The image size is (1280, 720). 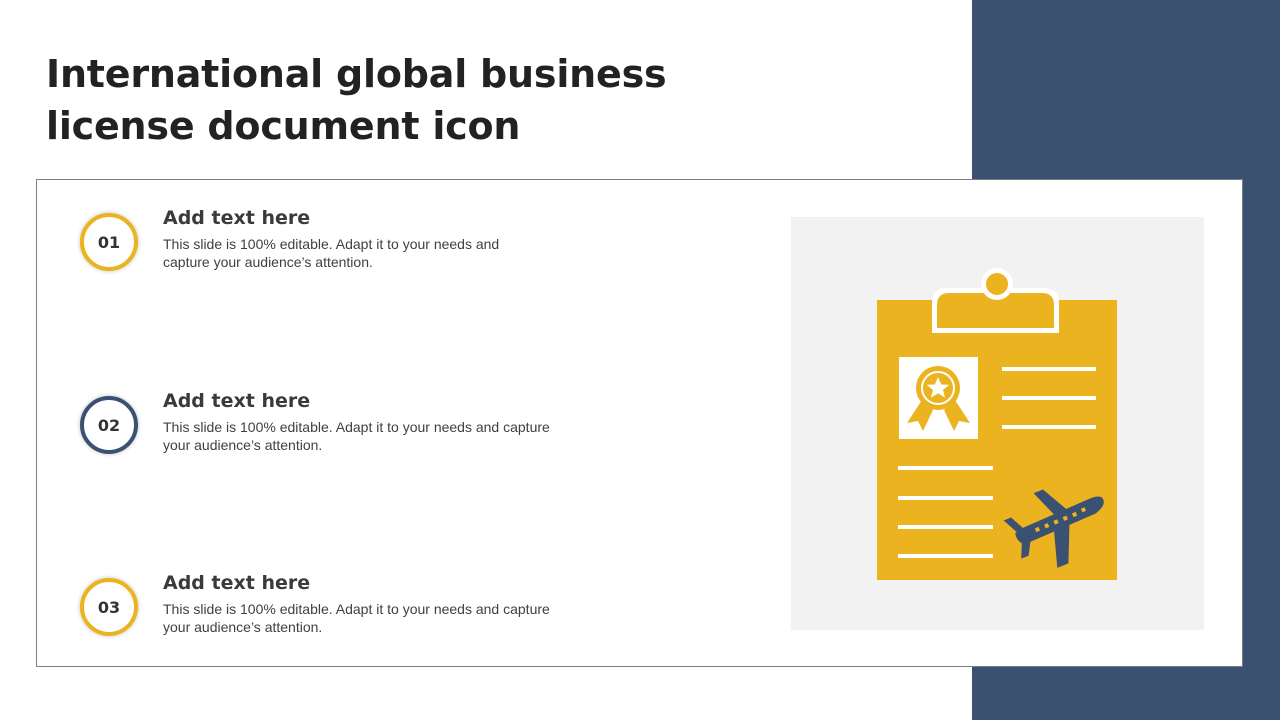 I want to click on clipboard-board, so click(x=997, y=440).